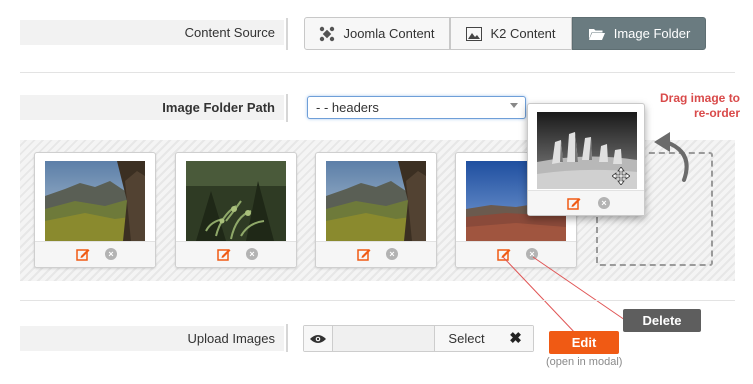 The height and width of the screenshot is (384, 753). What do you see at coordinates (515, 338) in the screenshot?
I see `clear-button: ✖` at bounding box center [515, 338].